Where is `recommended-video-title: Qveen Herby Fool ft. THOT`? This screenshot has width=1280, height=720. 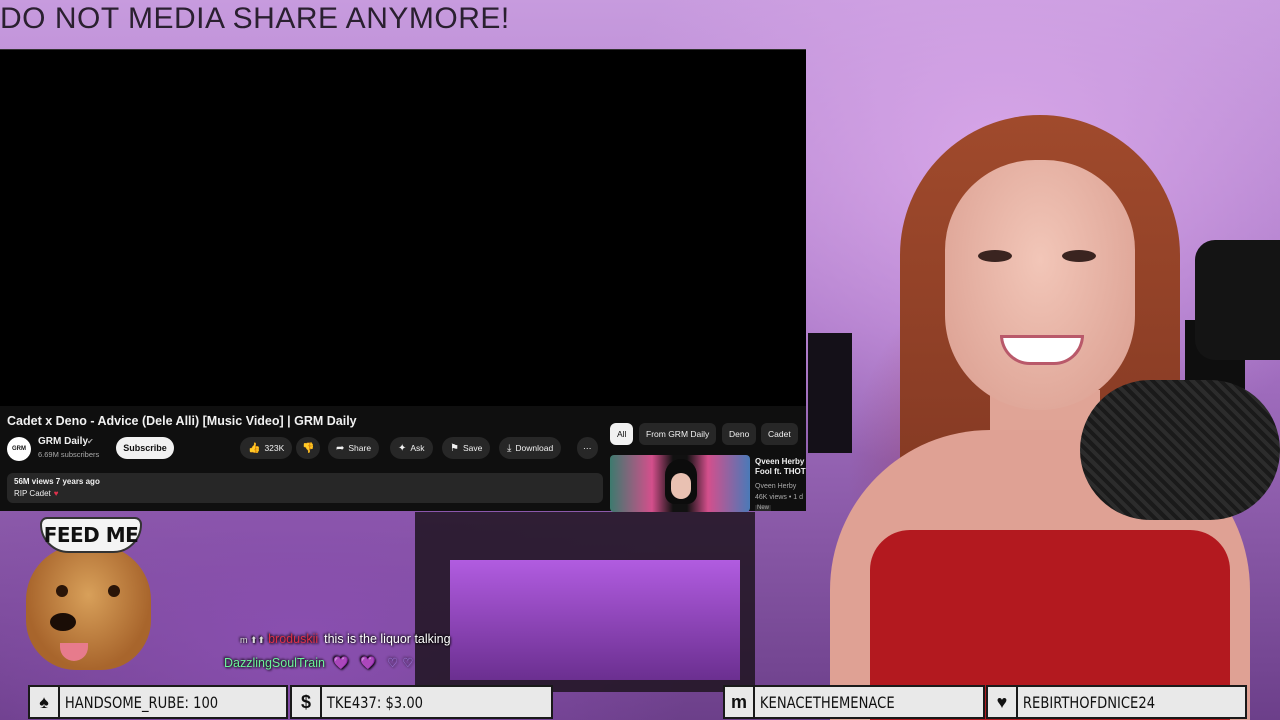 recommended-video-title: Qveen Herby Fool ft. THOT is located at coordinates (781, 467).